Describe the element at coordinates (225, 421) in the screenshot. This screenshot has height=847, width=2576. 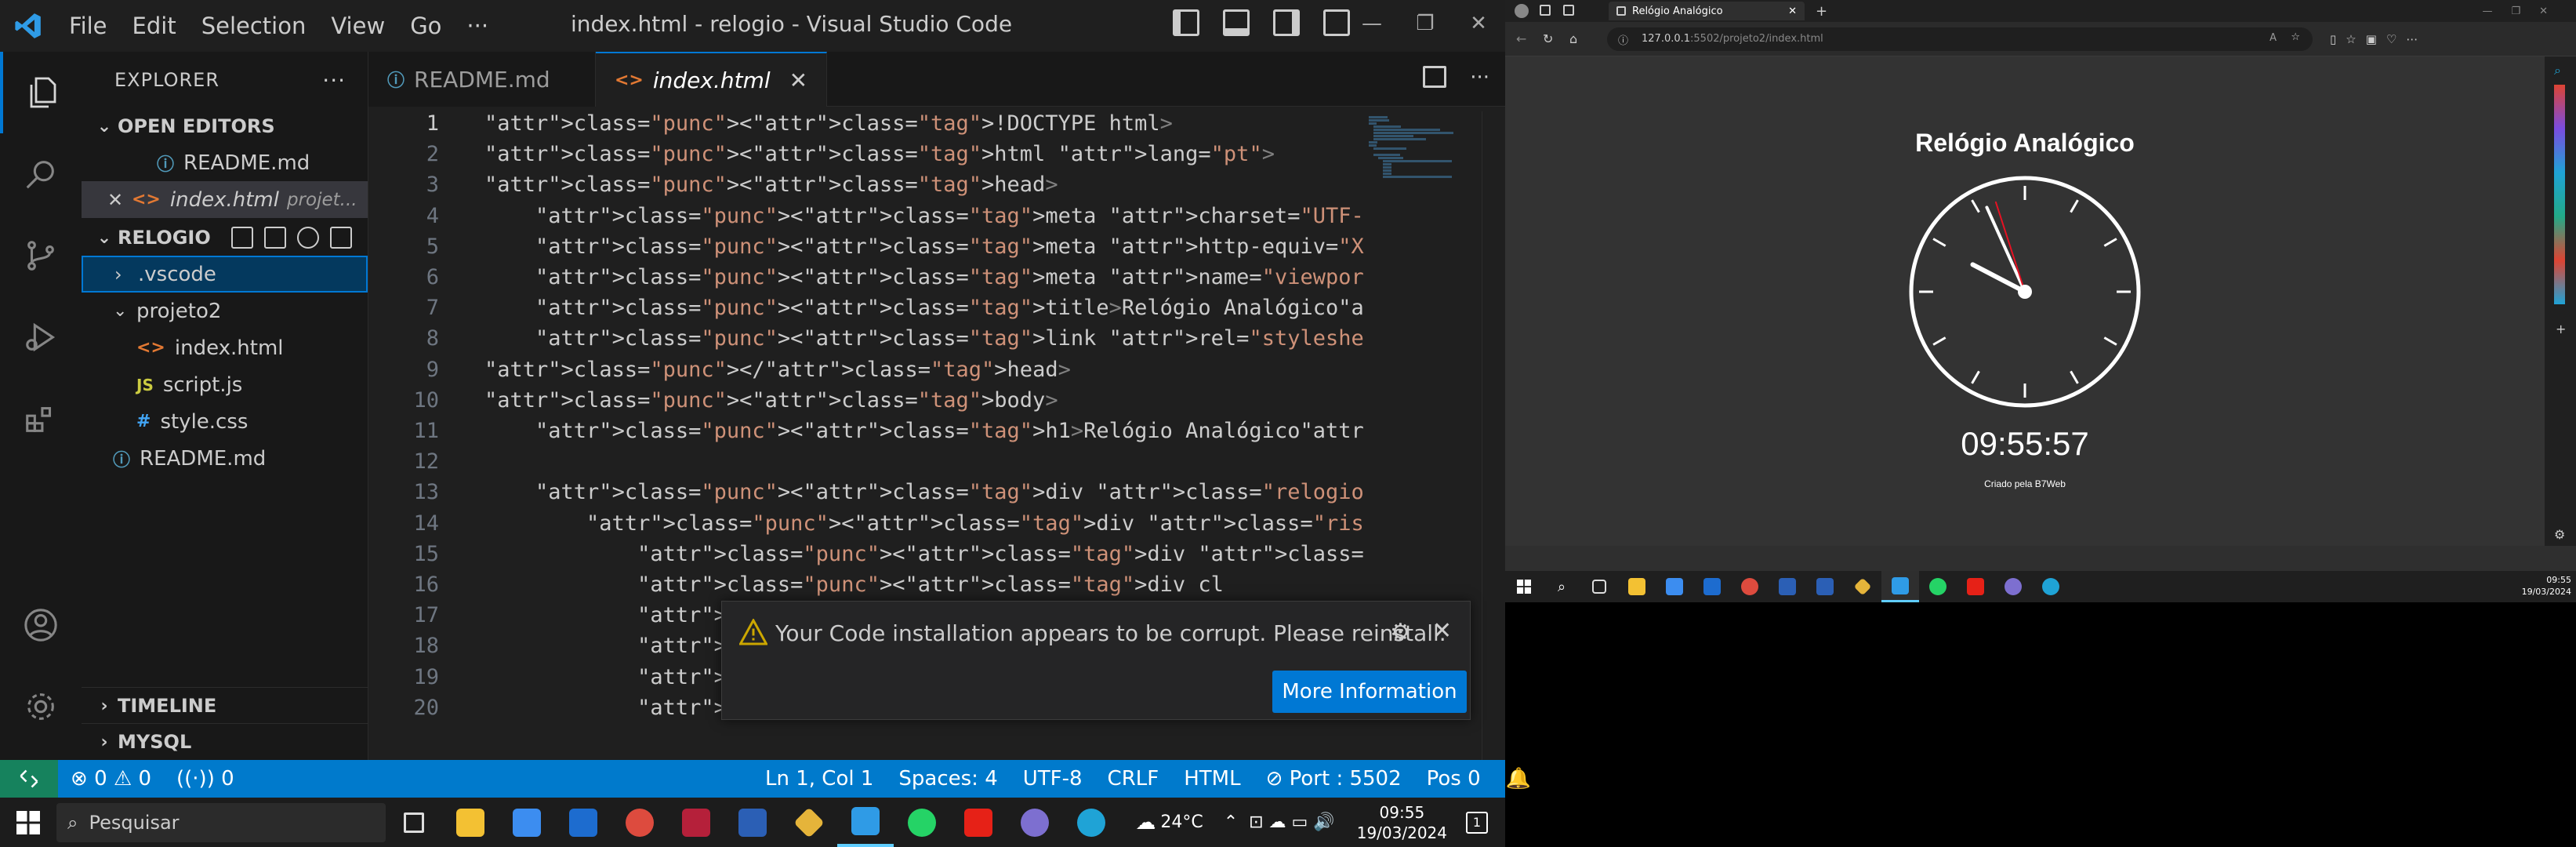
I see `tree-item-style-css: # style.css` at that location.